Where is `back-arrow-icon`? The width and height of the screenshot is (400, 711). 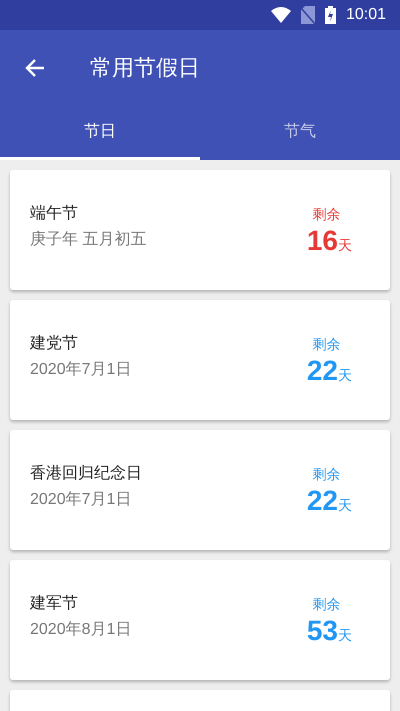 back-arrow-icon is located at coordinates (35, 68).